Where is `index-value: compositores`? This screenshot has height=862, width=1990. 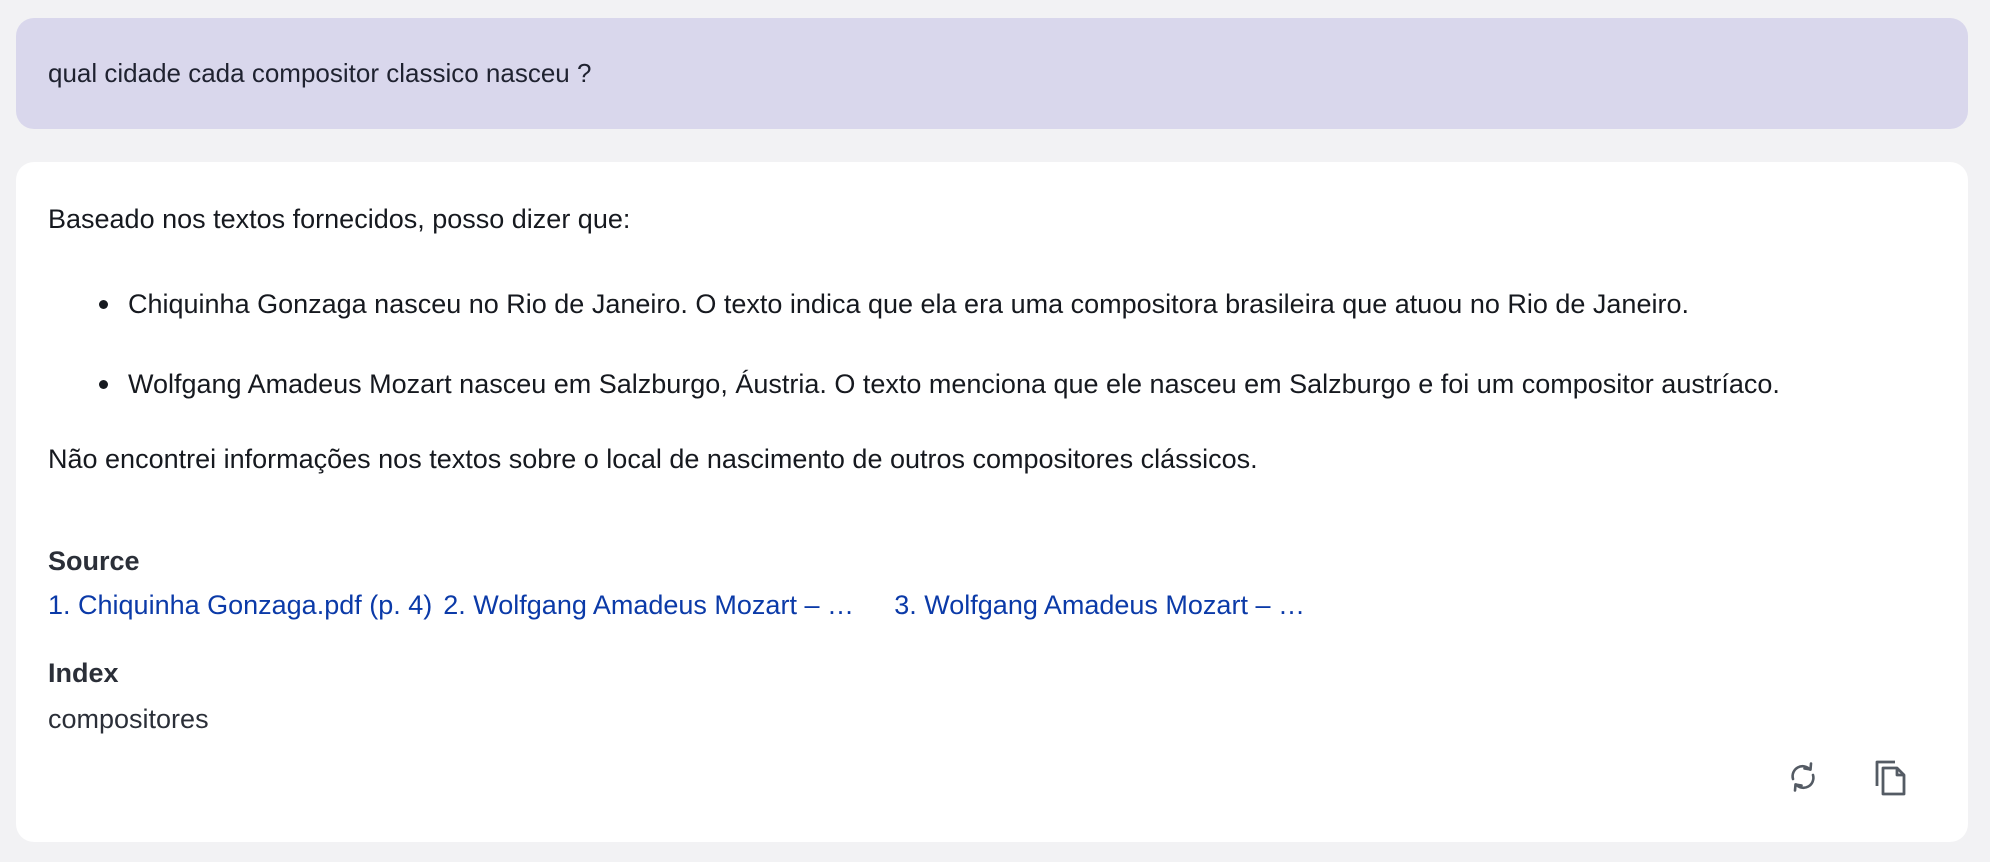 index-value: compositores is located at coordinates (128, 719).